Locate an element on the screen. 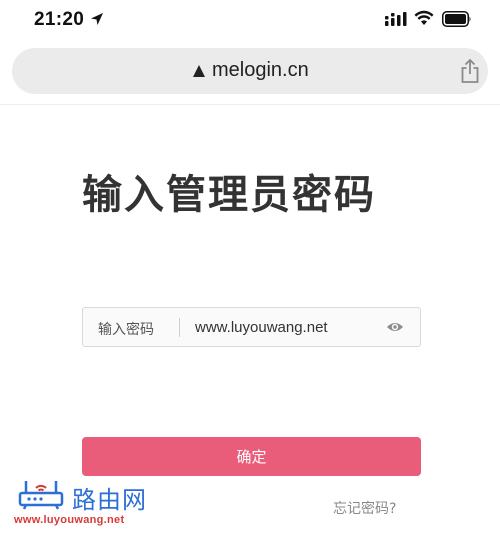  battery-icon is located at coordinates (456, 19).